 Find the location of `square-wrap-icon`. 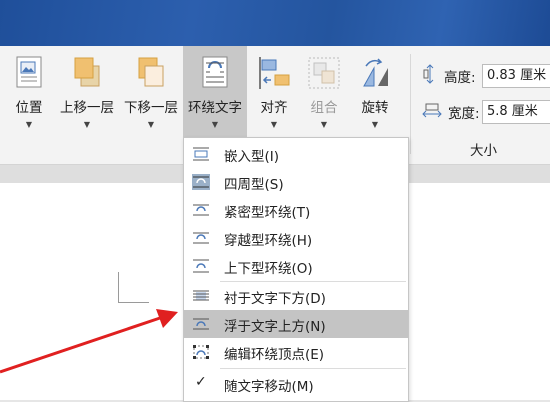

square-wrap-icon is located at coordinates (201, 182).